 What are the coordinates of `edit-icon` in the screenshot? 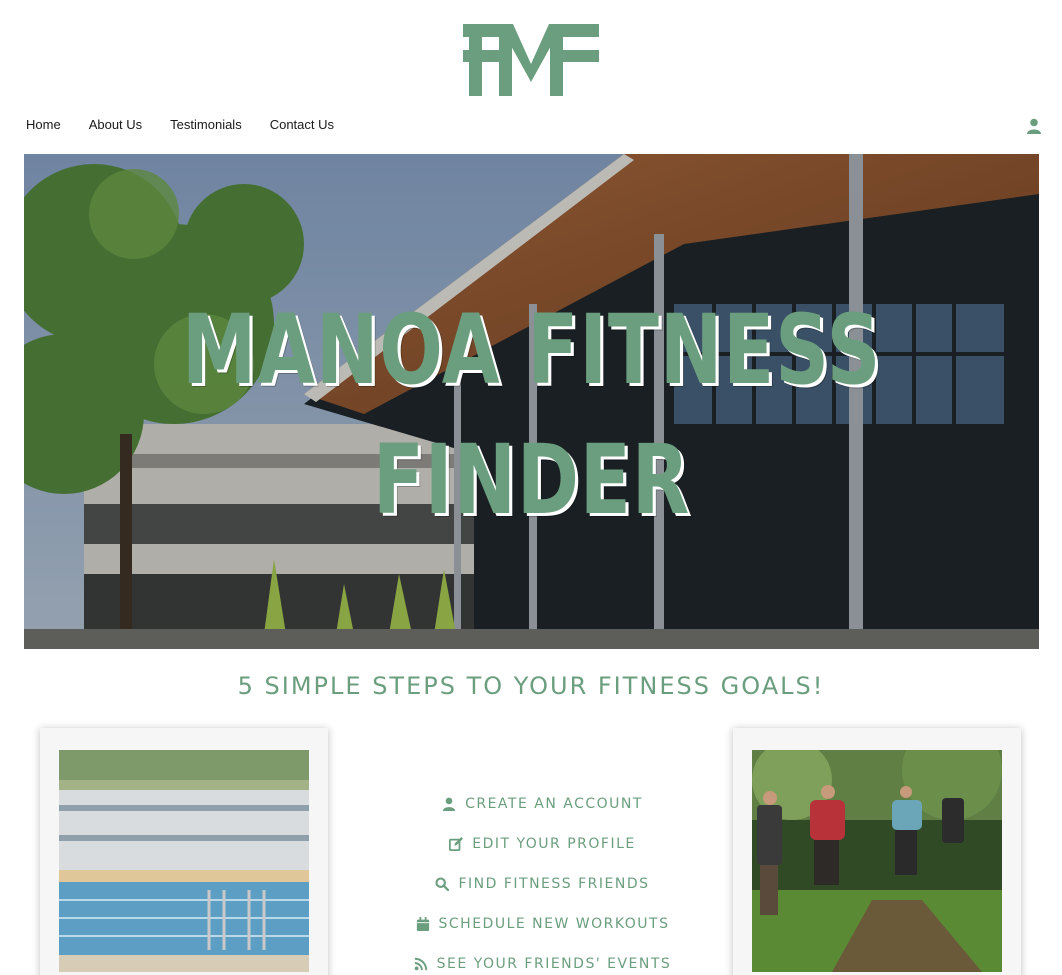 It's located at (456, 844).